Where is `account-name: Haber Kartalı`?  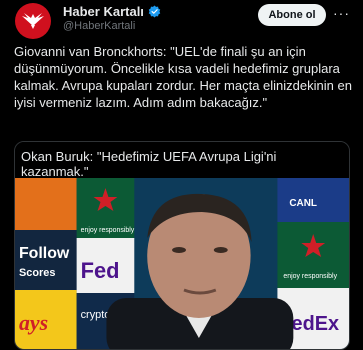 account-name: Haber Kartalı is located at coordinates (103, 11).